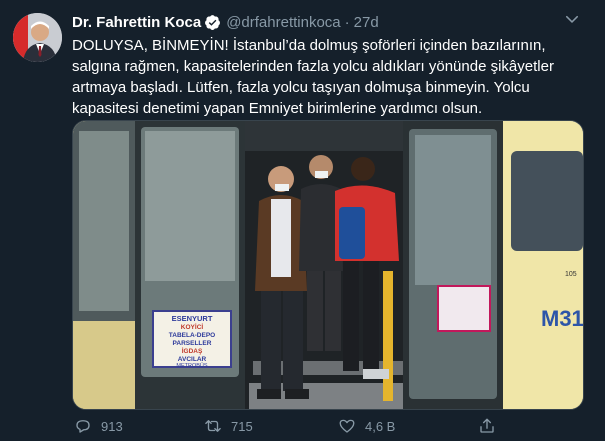 This screenshot has width=605, height=441. I want to click on avatar, so click(37, 37).